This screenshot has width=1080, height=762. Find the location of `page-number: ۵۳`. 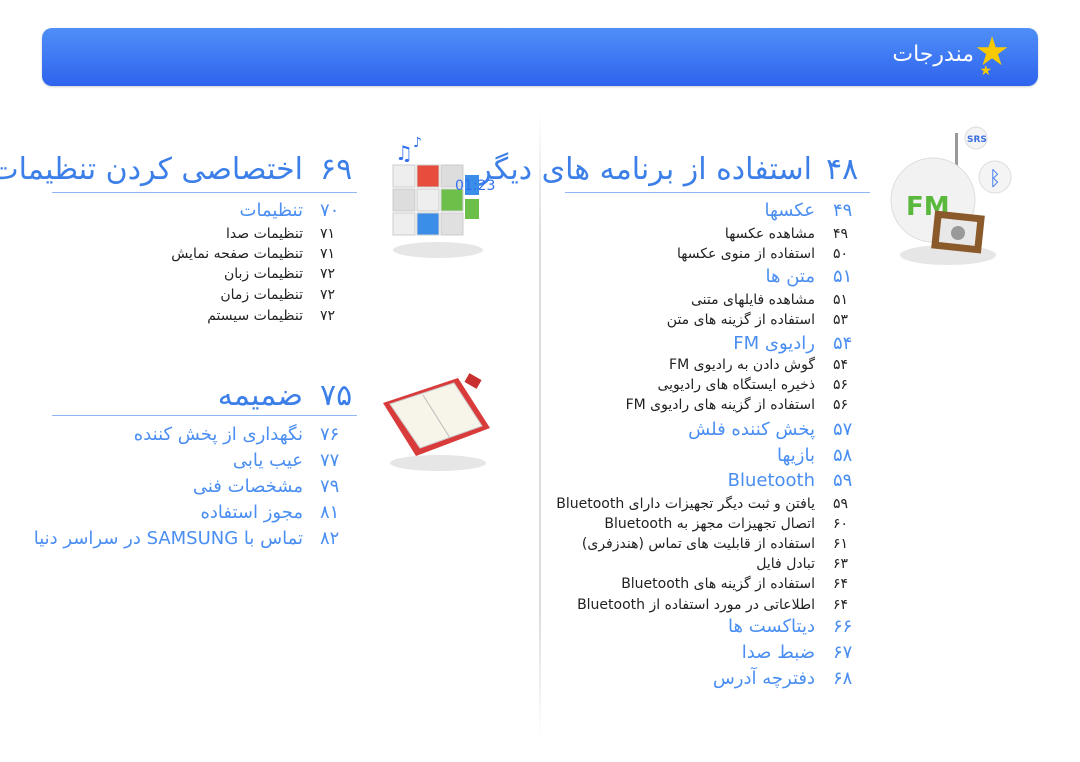

page-number: ۵۳ is located at coordinates (841, 320).